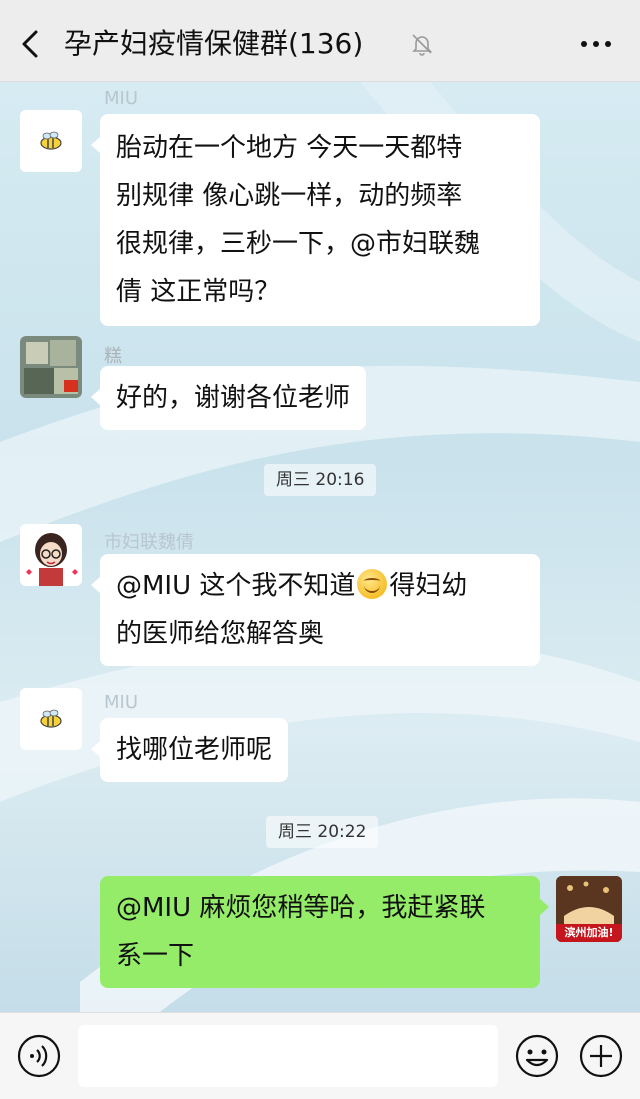 Image resolution: width=640 pixels, height=1099 pixels. What do you see at coordinates (236, 586) in the screenshot?
I see `message-text: @MIU 这个我不知道` at bounding box center [236, 586].